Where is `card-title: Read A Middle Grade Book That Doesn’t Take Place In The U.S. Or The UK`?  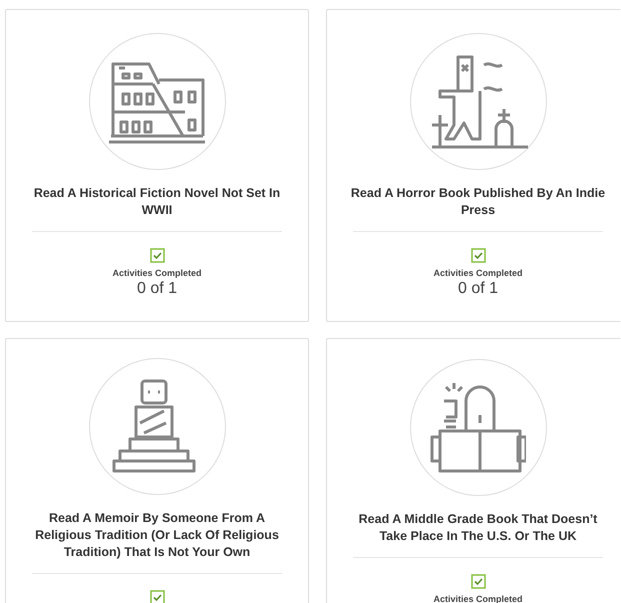 card-title: Read A Middle Grade Book That Doesn’t Take Place In The U.S. Or The UK is located at coordinates (478, 527).